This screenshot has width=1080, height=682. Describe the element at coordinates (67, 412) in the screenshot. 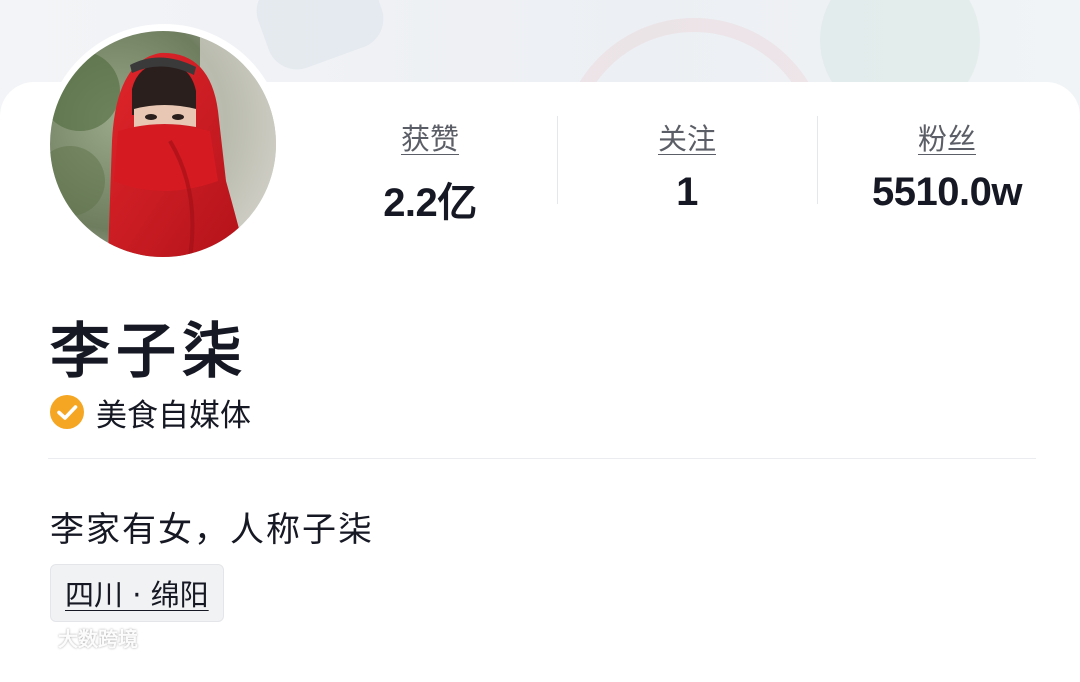

I see `verified-check-icon` at that location.